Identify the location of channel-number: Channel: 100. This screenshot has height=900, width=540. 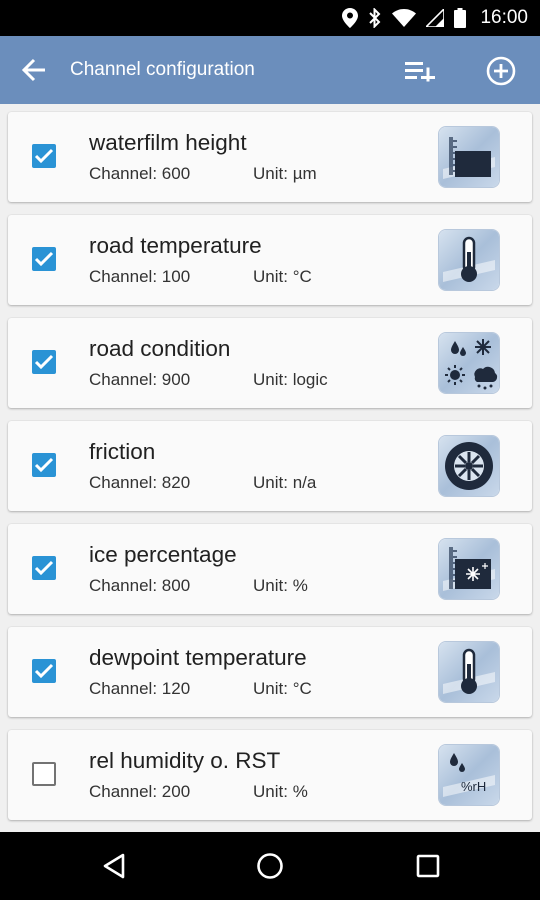
(140, 276).